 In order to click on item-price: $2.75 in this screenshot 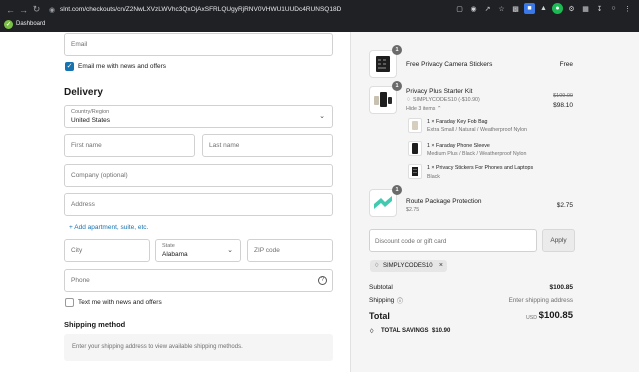, I will do `click(564, 205)`.